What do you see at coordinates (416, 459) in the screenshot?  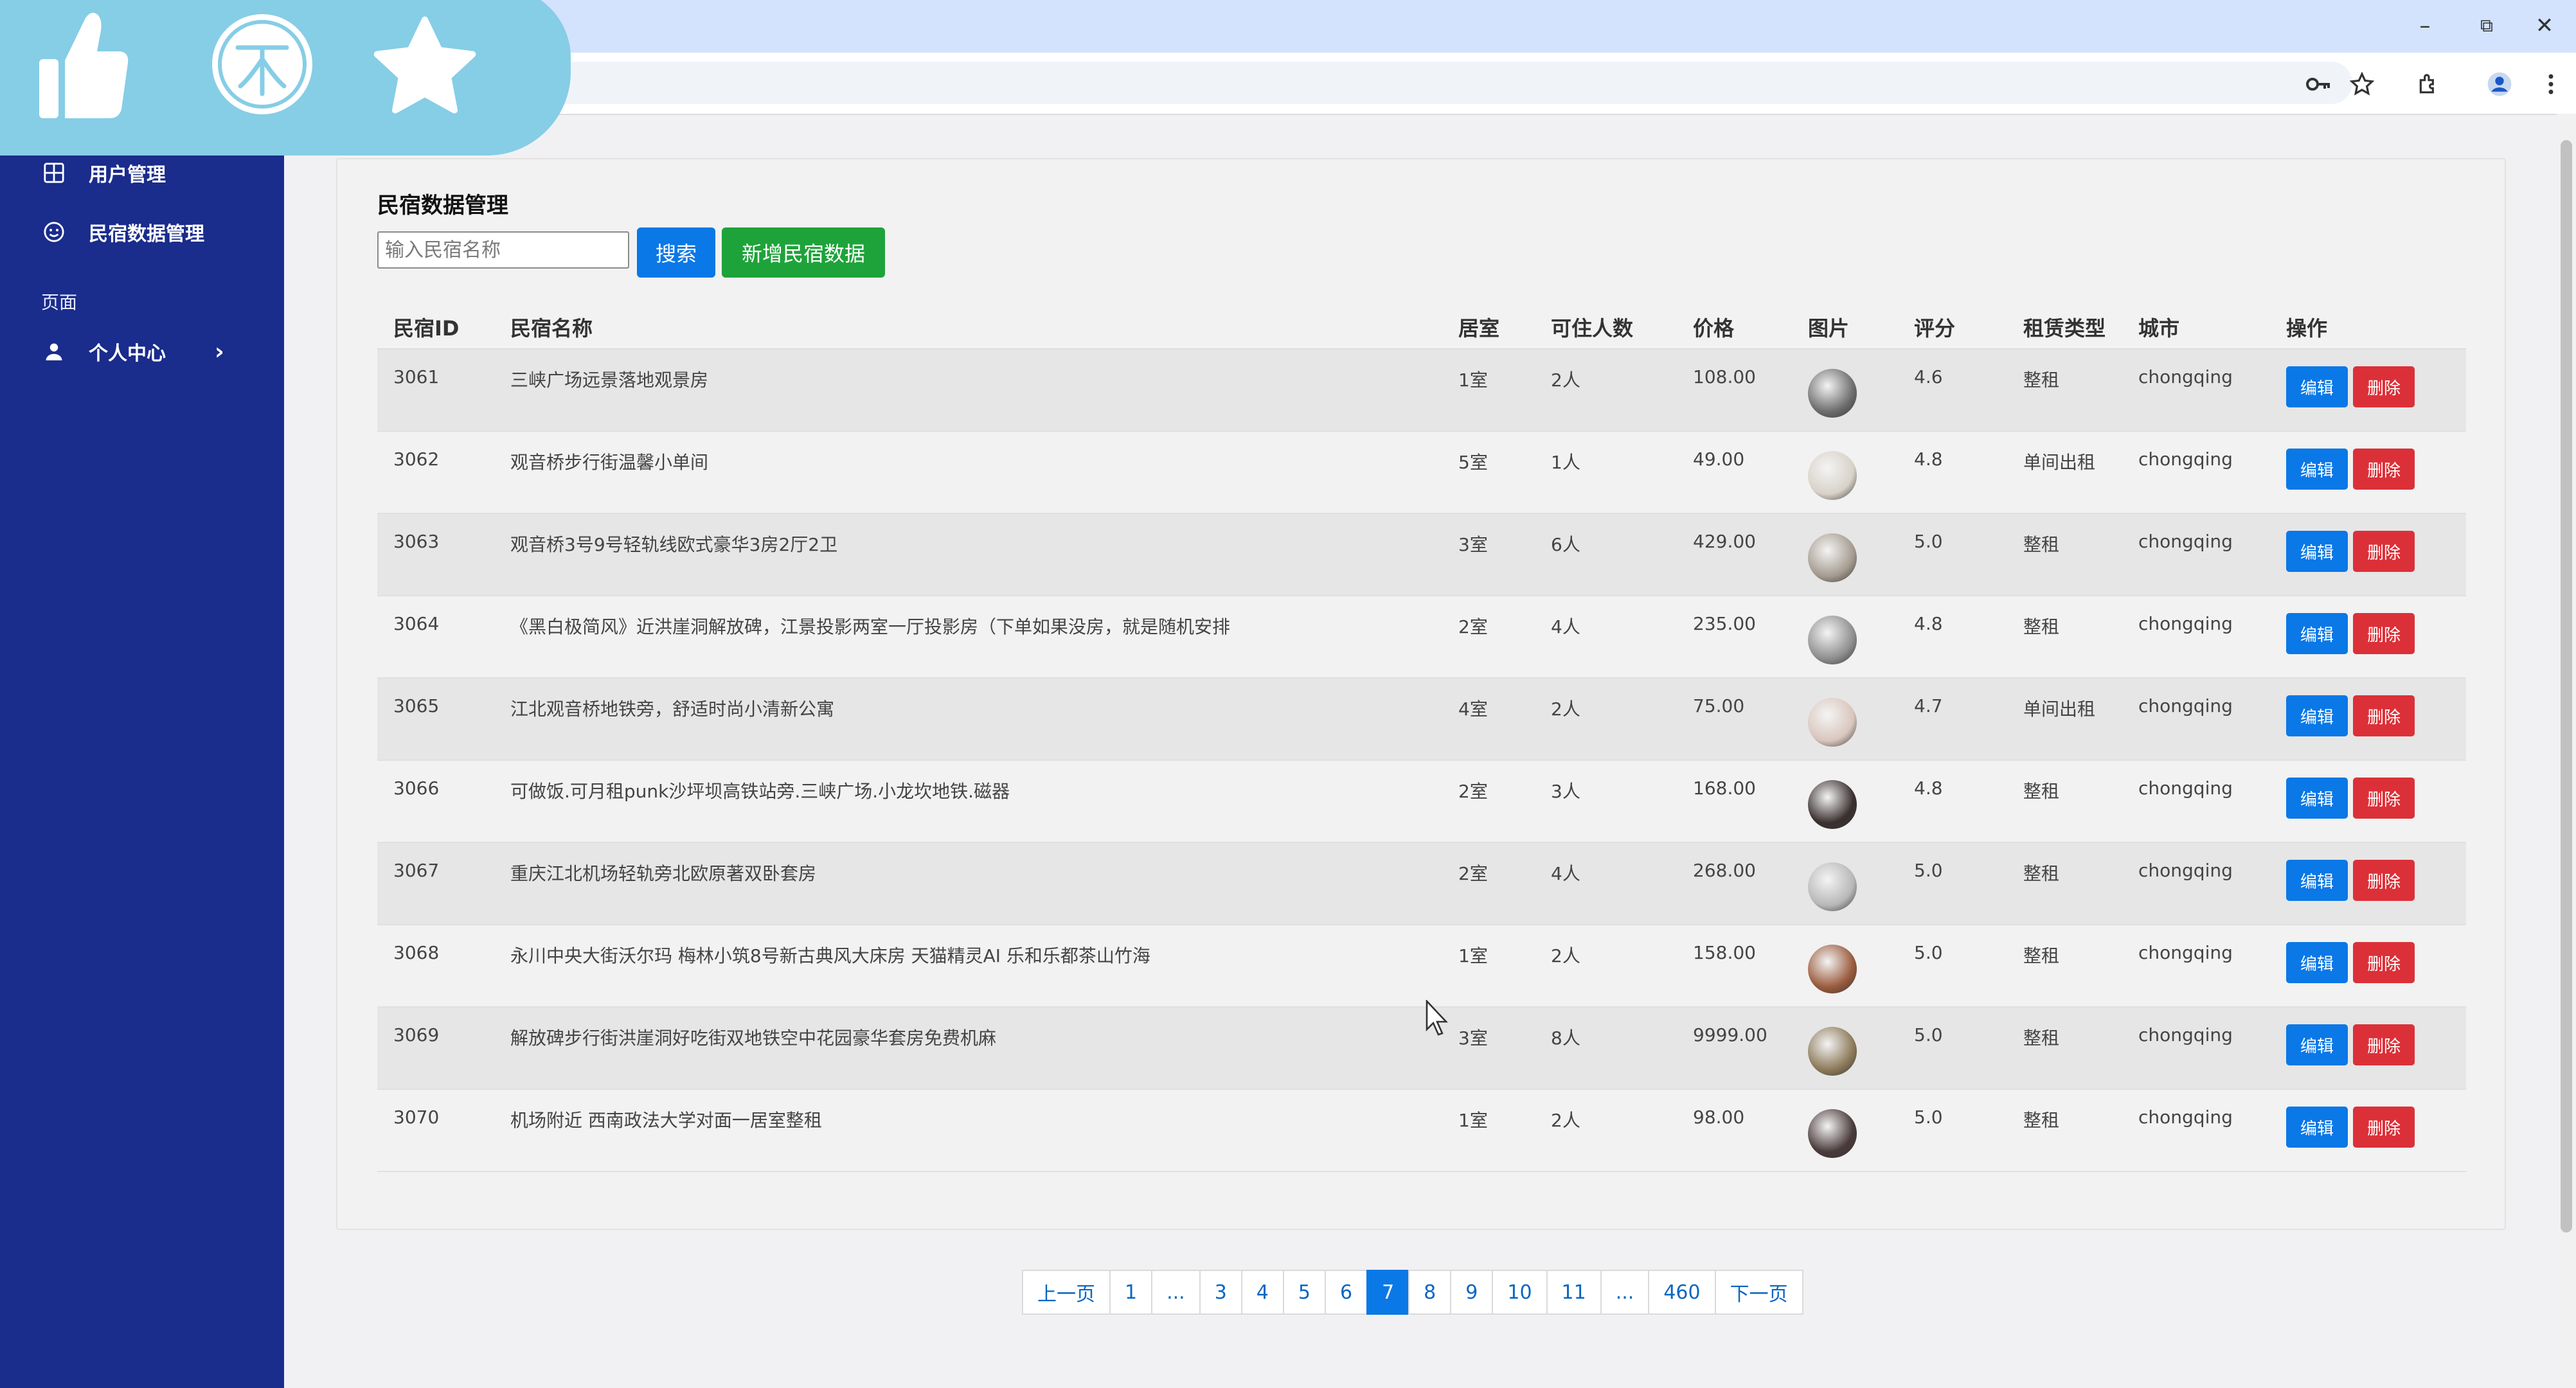 I see `cell-id: 3062` at bounding box center [416, 459].